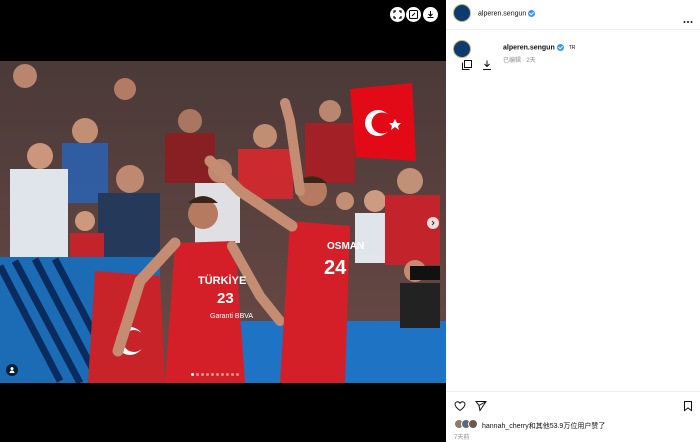  I want to click on username: alperen.sengun, so click(502, 13).